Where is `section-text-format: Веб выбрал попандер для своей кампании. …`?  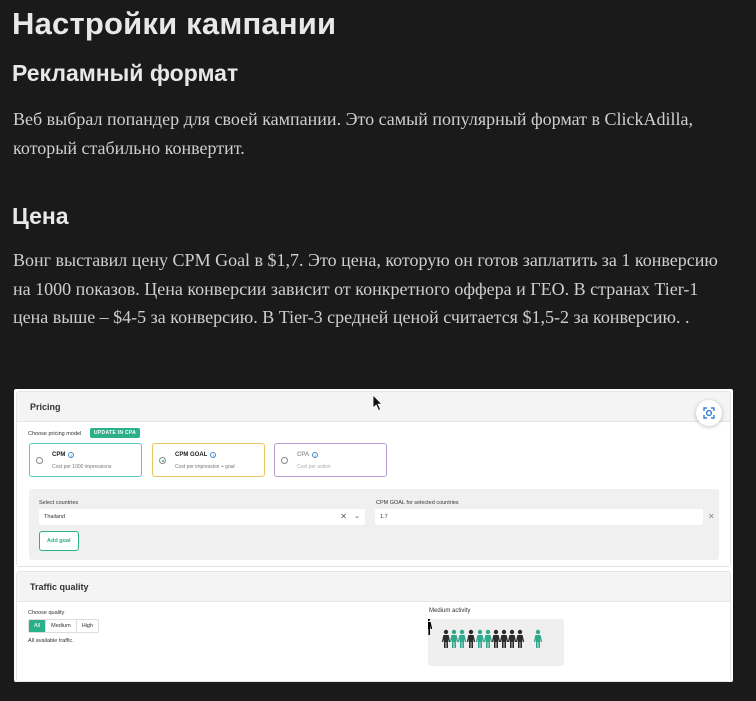
section-text-format: Веб выбрал попандер для своей кампании. … is located at coordinates (353, 133).